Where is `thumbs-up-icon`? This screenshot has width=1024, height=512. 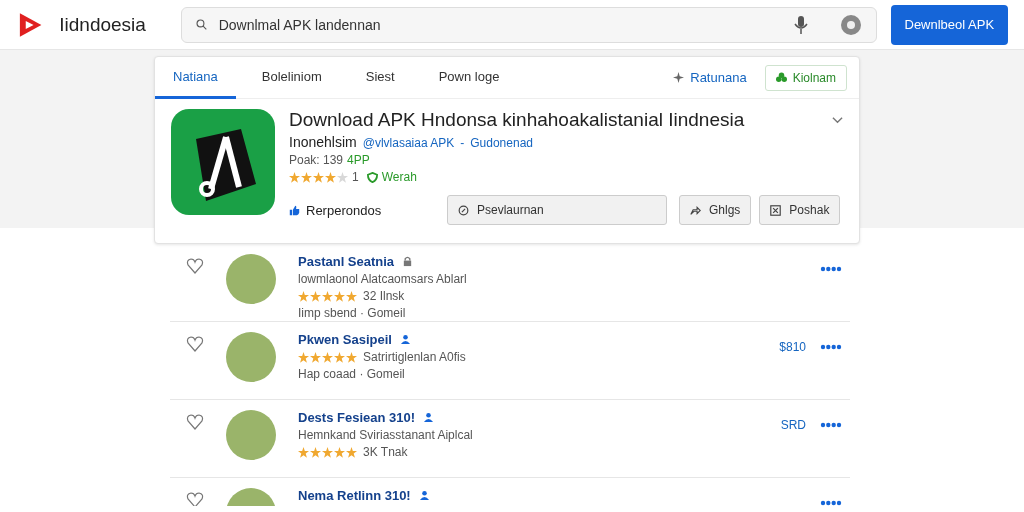
thumbs-up-icon is located at coordinates (294, 210).